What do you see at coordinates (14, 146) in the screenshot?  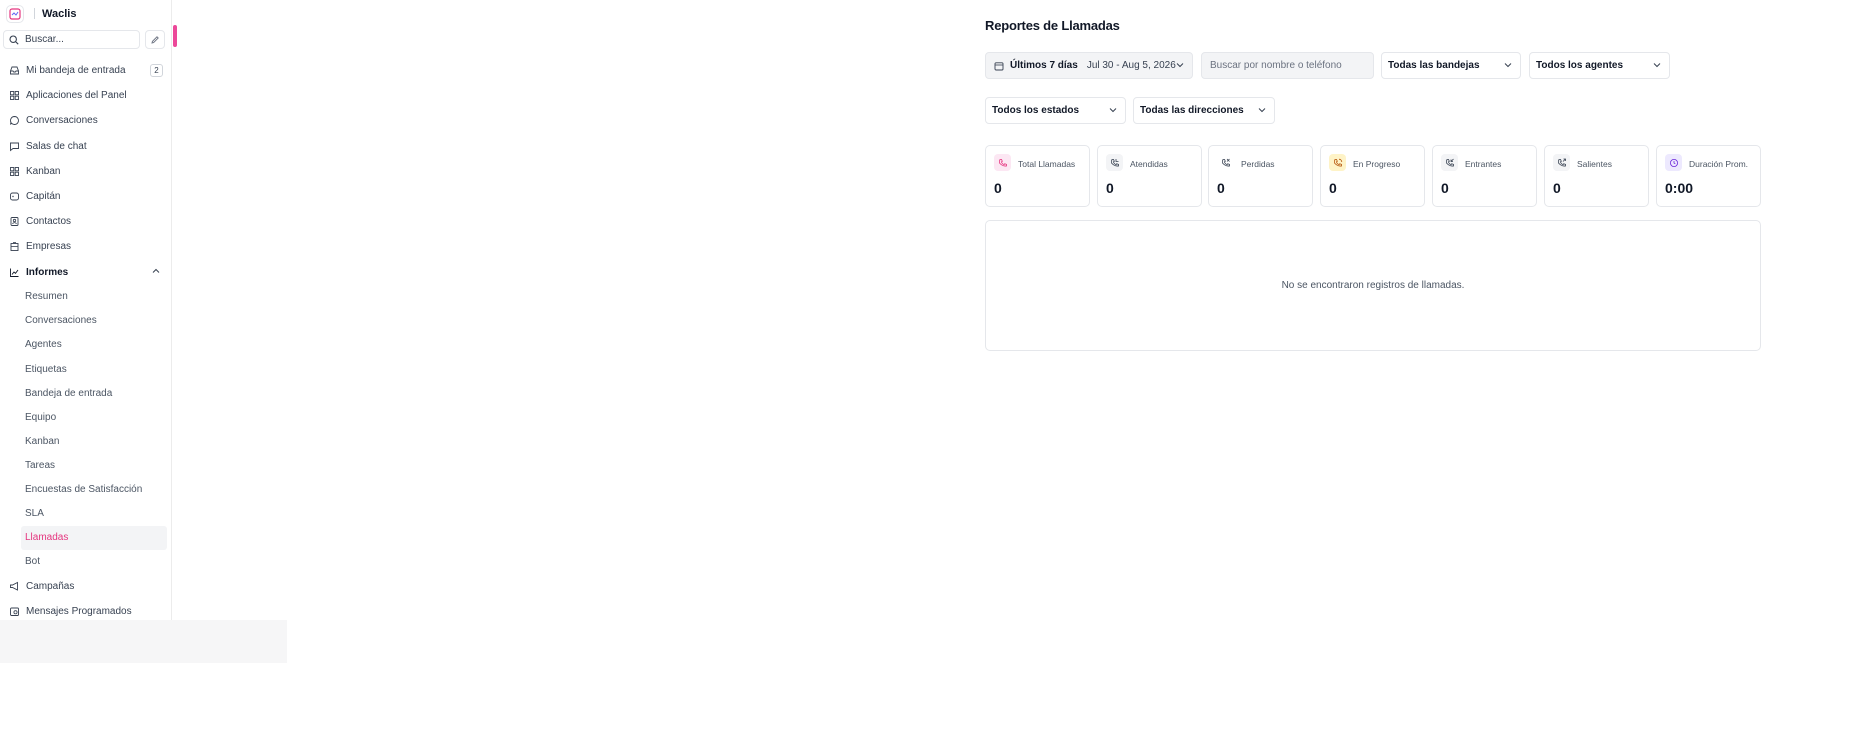 I see `message-square-icon` at bounding box center [14, 146].